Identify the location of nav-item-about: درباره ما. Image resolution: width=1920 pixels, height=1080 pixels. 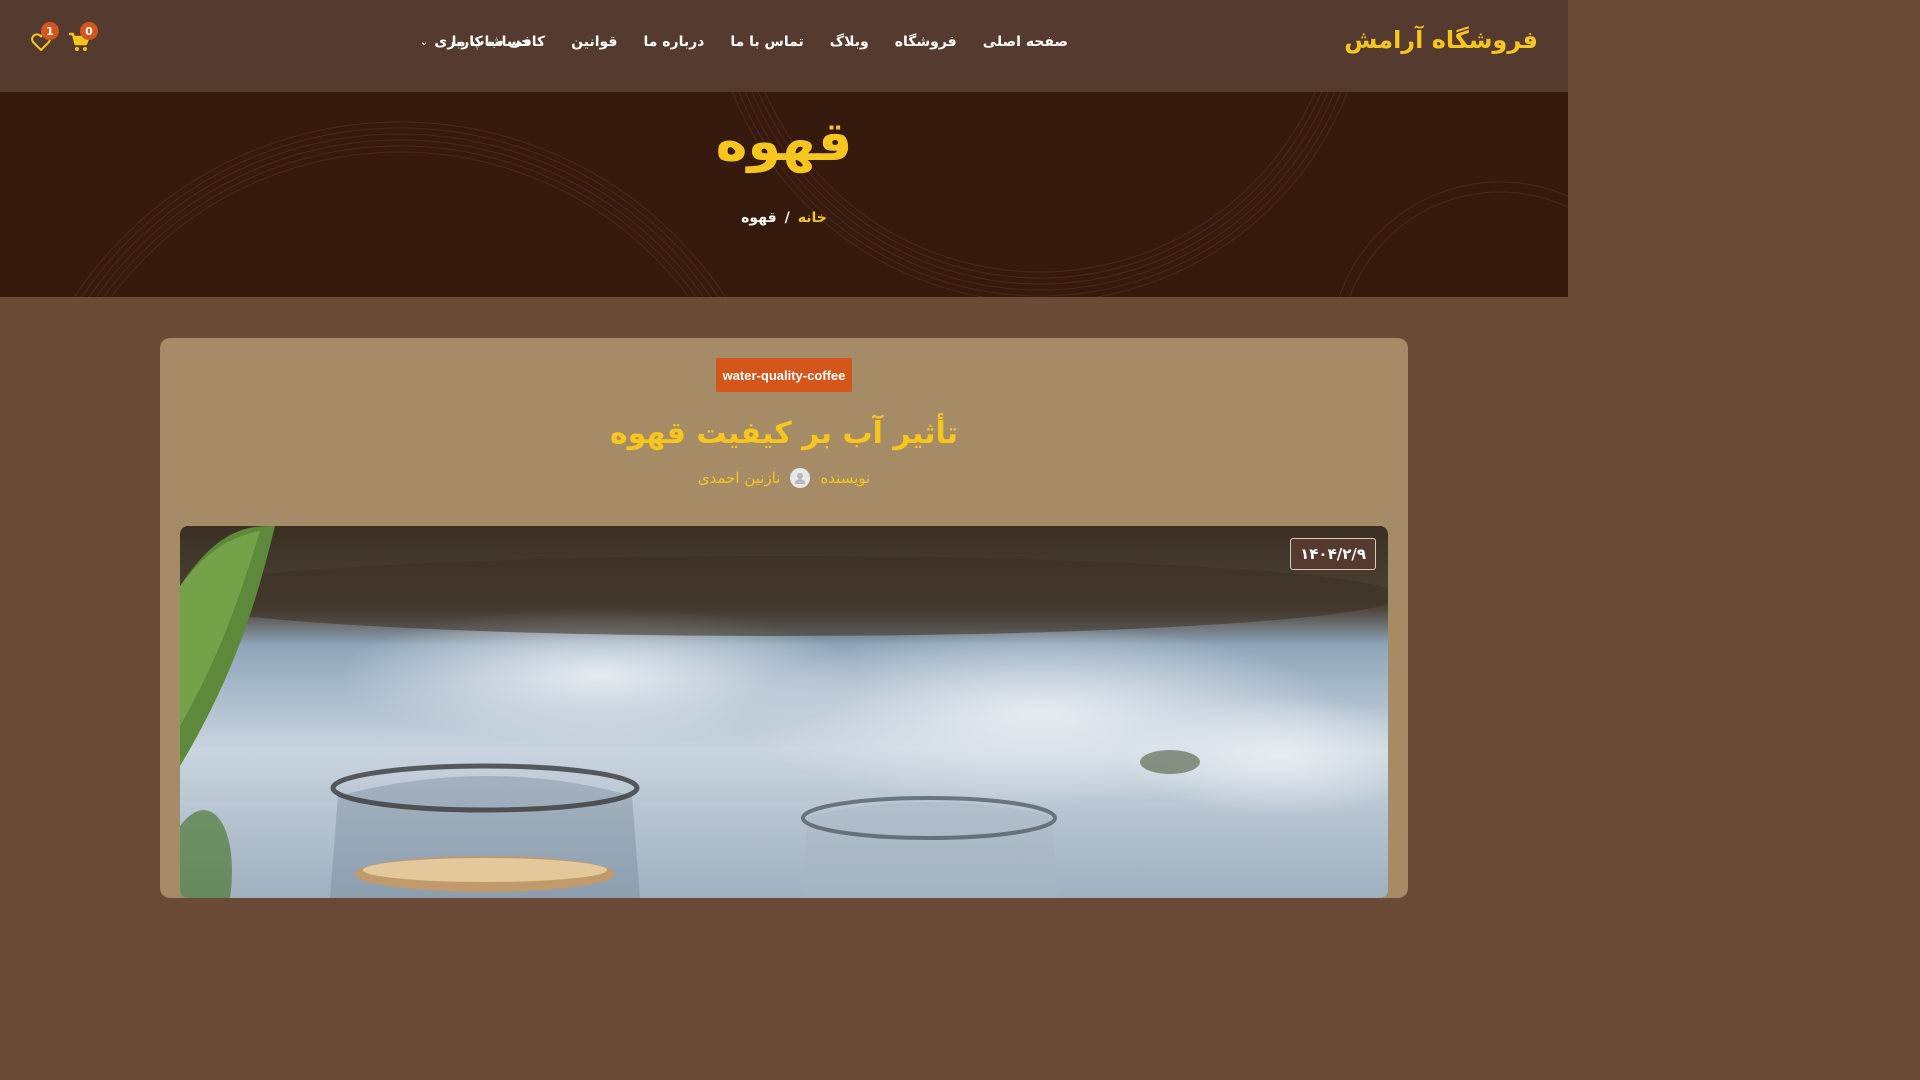
(673, 42).